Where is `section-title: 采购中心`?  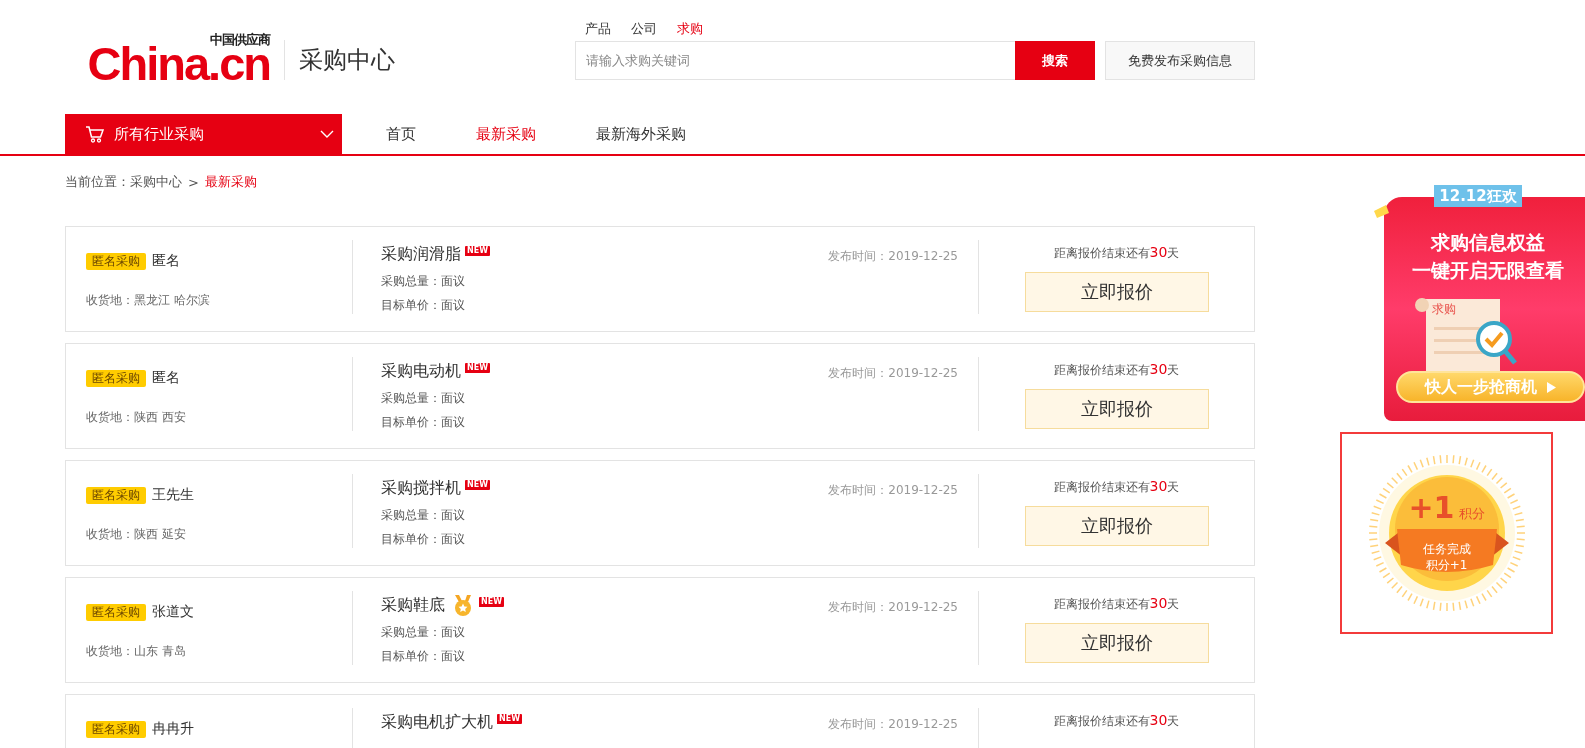
section-title: 采购中心 is located at coordinates (339, 60).